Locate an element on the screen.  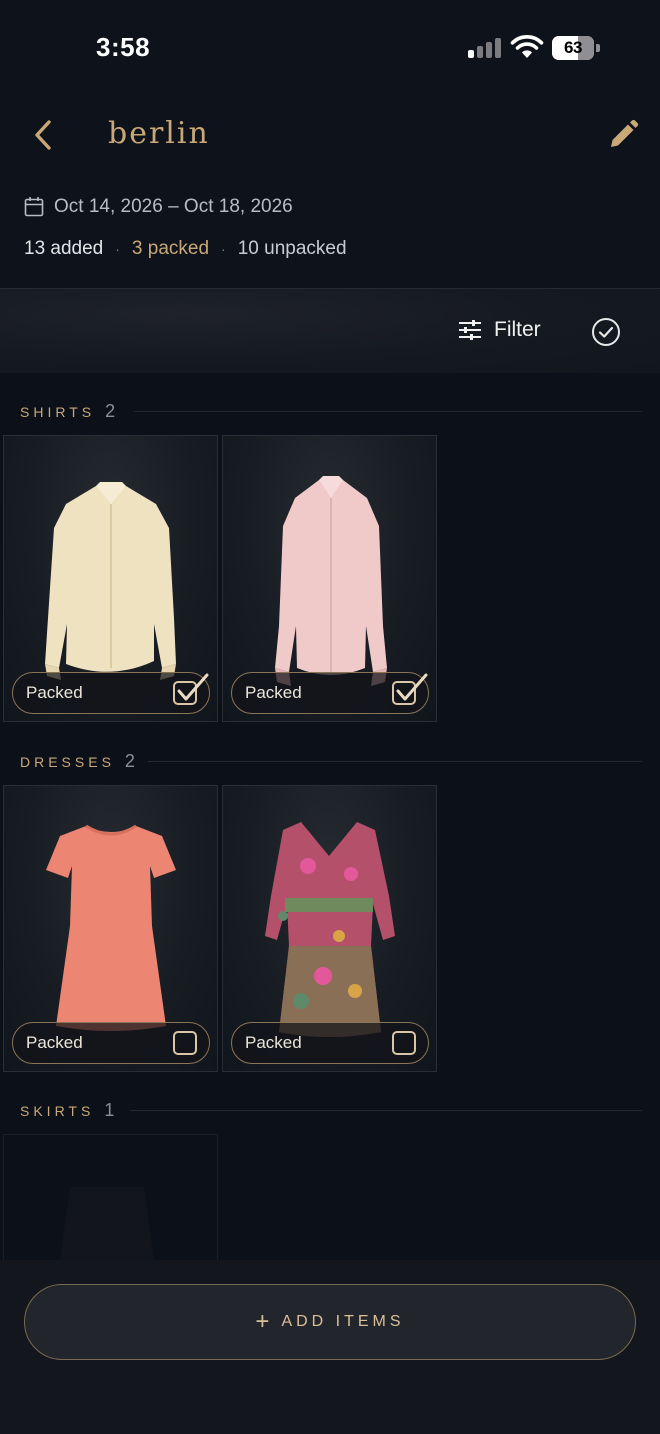
item-card-skirt is located at coordinates (110, 1197).